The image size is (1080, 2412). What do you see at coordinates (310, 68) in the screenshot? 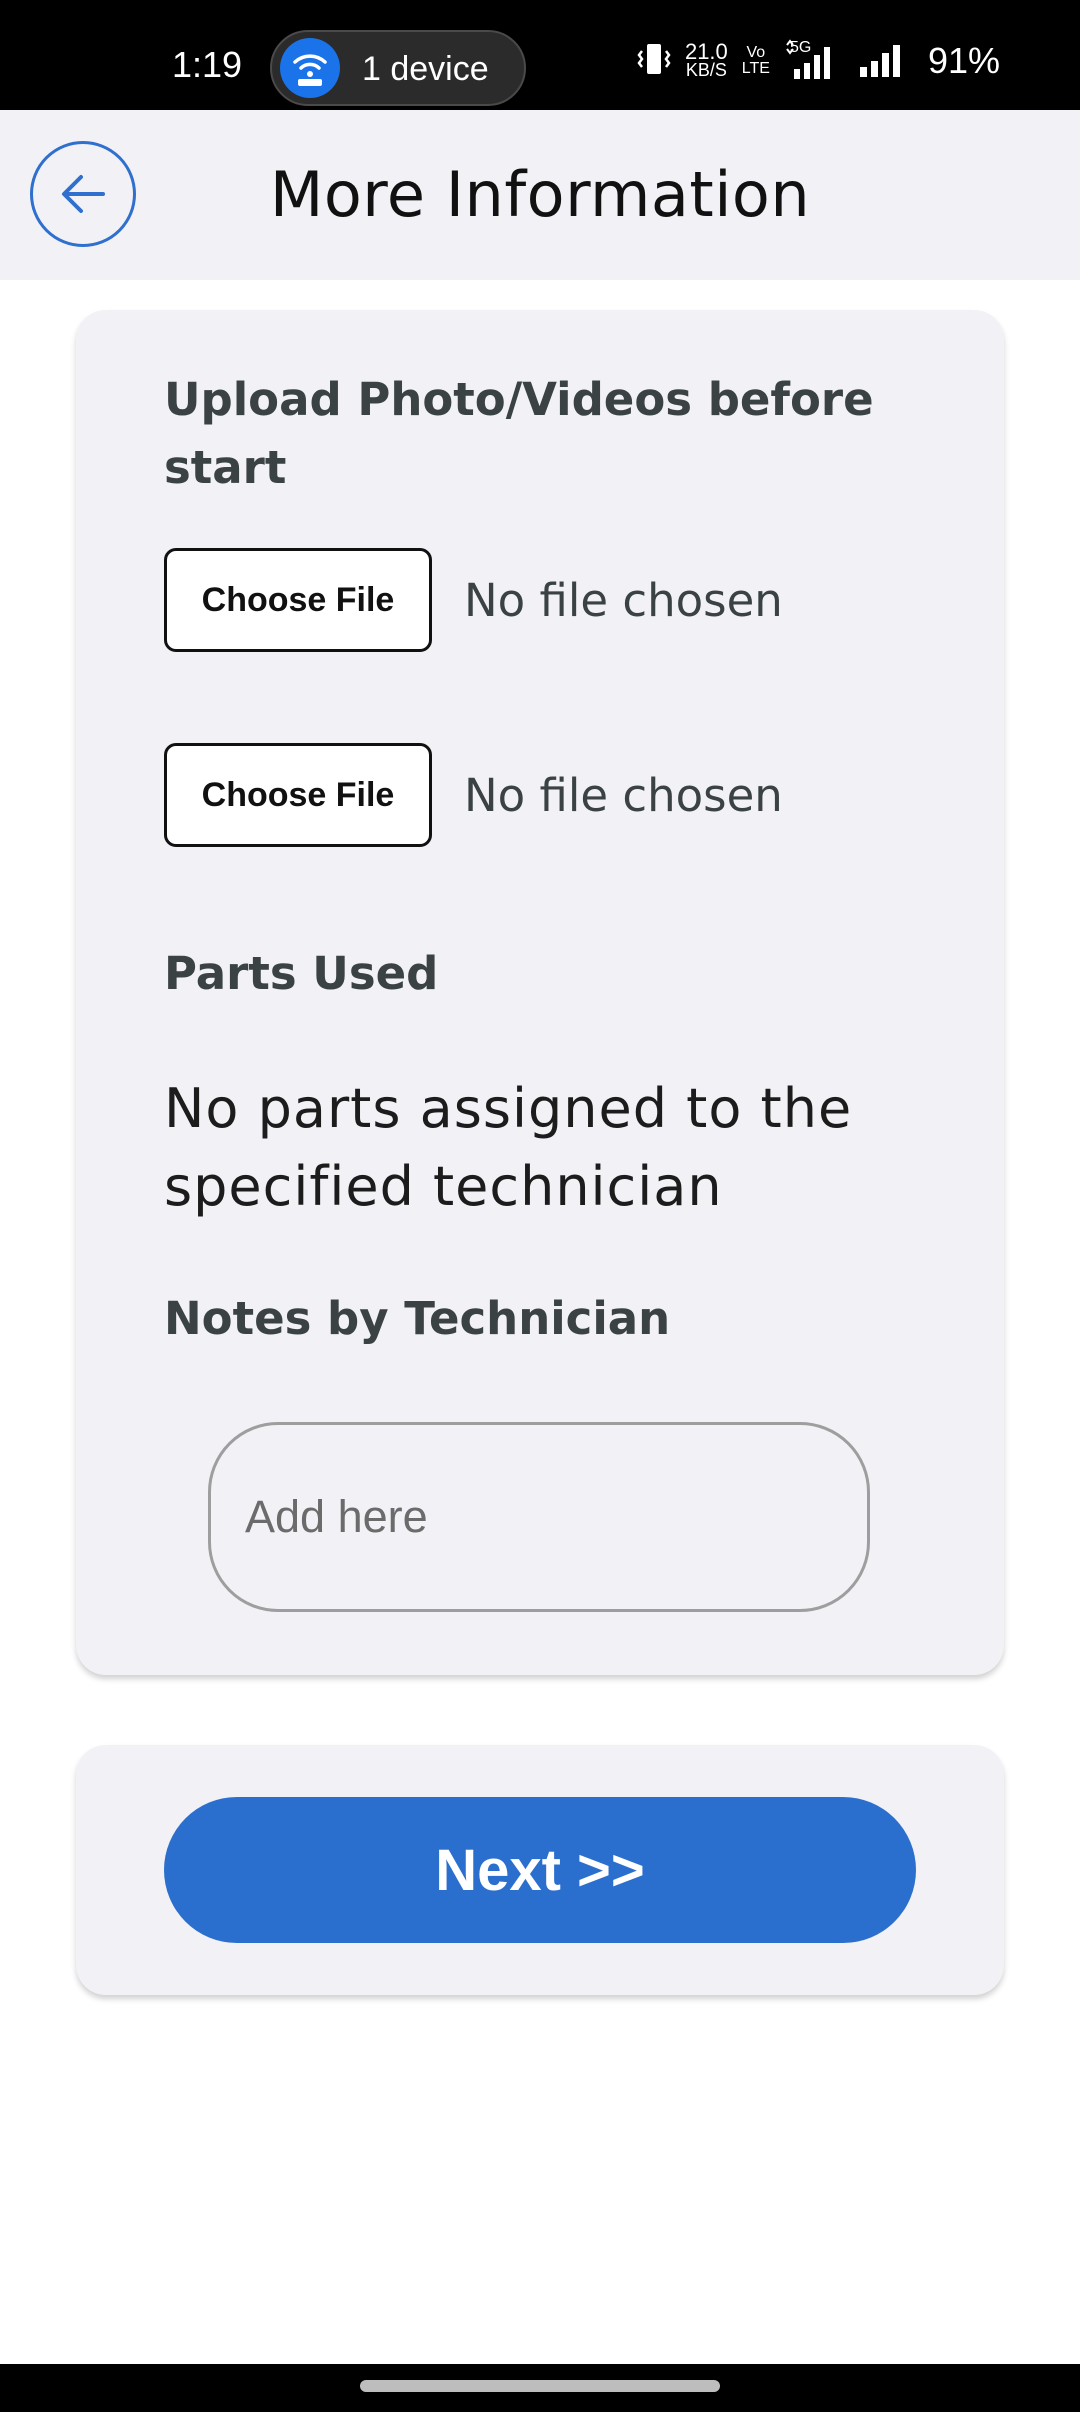
I see `wifi-hotspot-icon` at bounding box center [310, 68].